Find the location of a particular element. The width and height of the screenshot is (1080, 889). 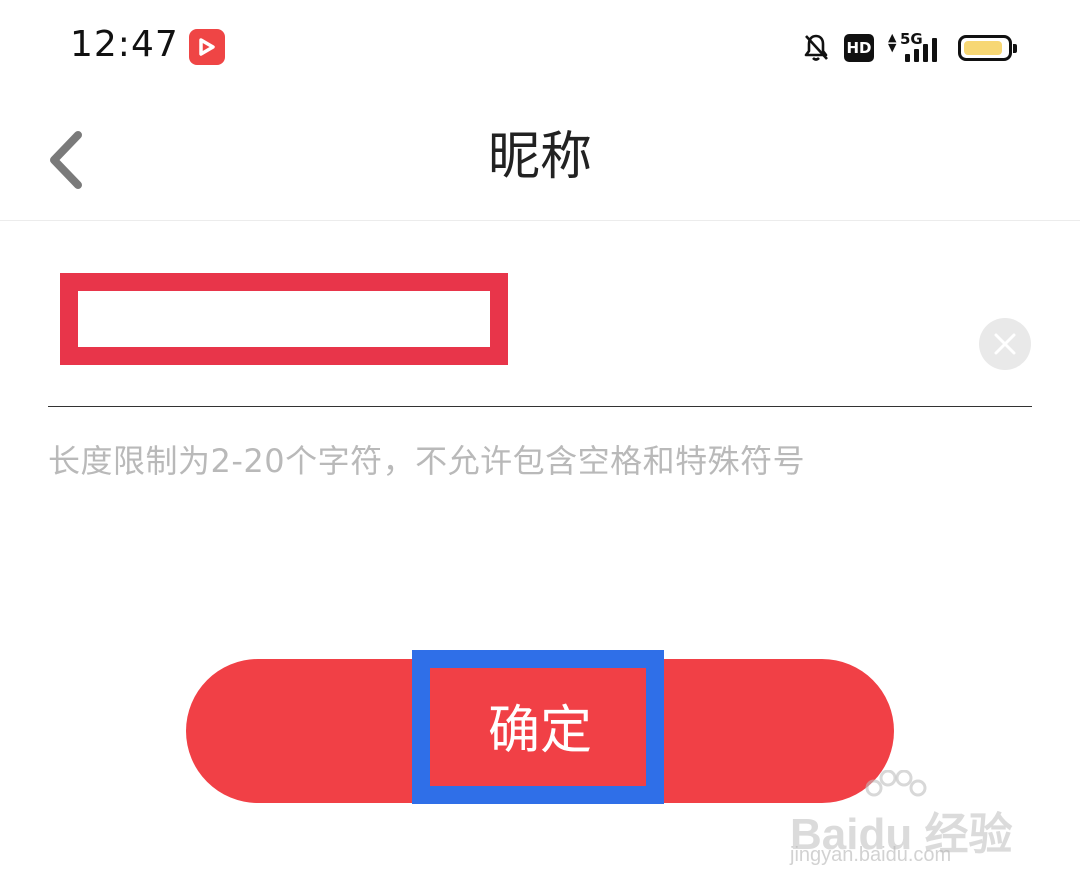

status-time: 12:47 is located at coordinates (124, 44).